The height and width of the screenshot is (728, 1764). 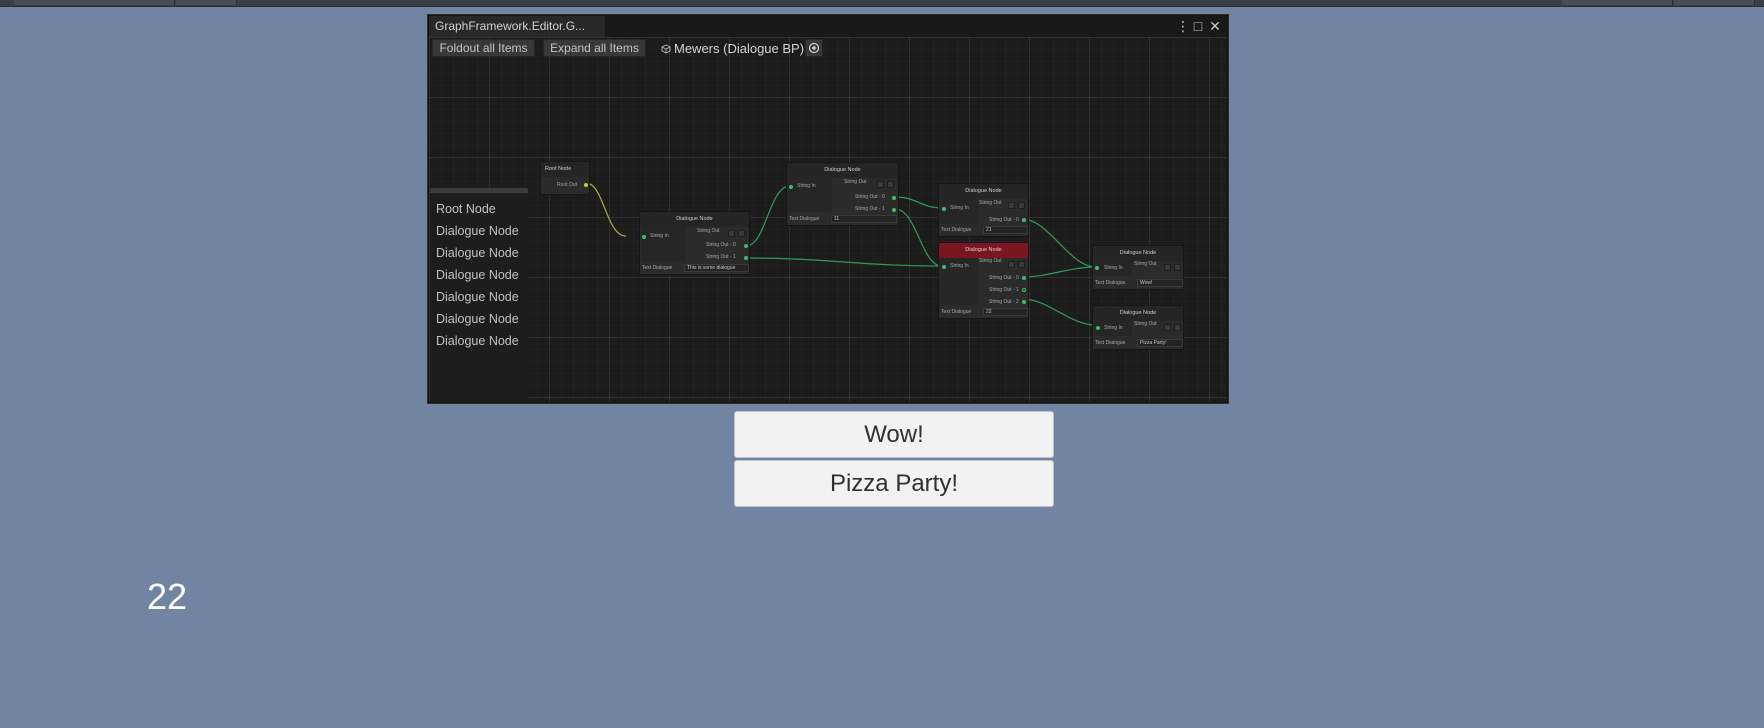 What do you see at coordinates (565, 169) in the screenshot?
I see `node-title: Root Node` at bounding box center [565, 169].